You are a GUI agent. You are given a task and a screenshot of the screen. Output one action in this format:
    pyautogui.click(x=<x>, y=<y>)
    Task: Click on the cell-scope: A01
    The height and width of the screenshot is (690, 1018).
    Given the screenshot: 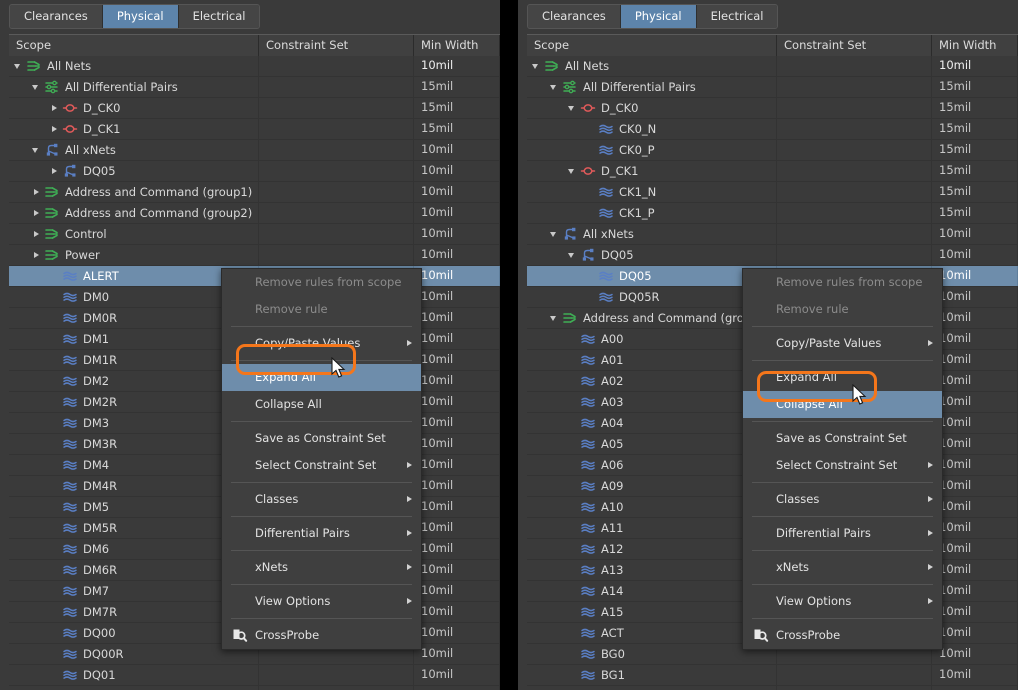 What is the action you would take?
    pyautogui.click(x=652, y=360)
    